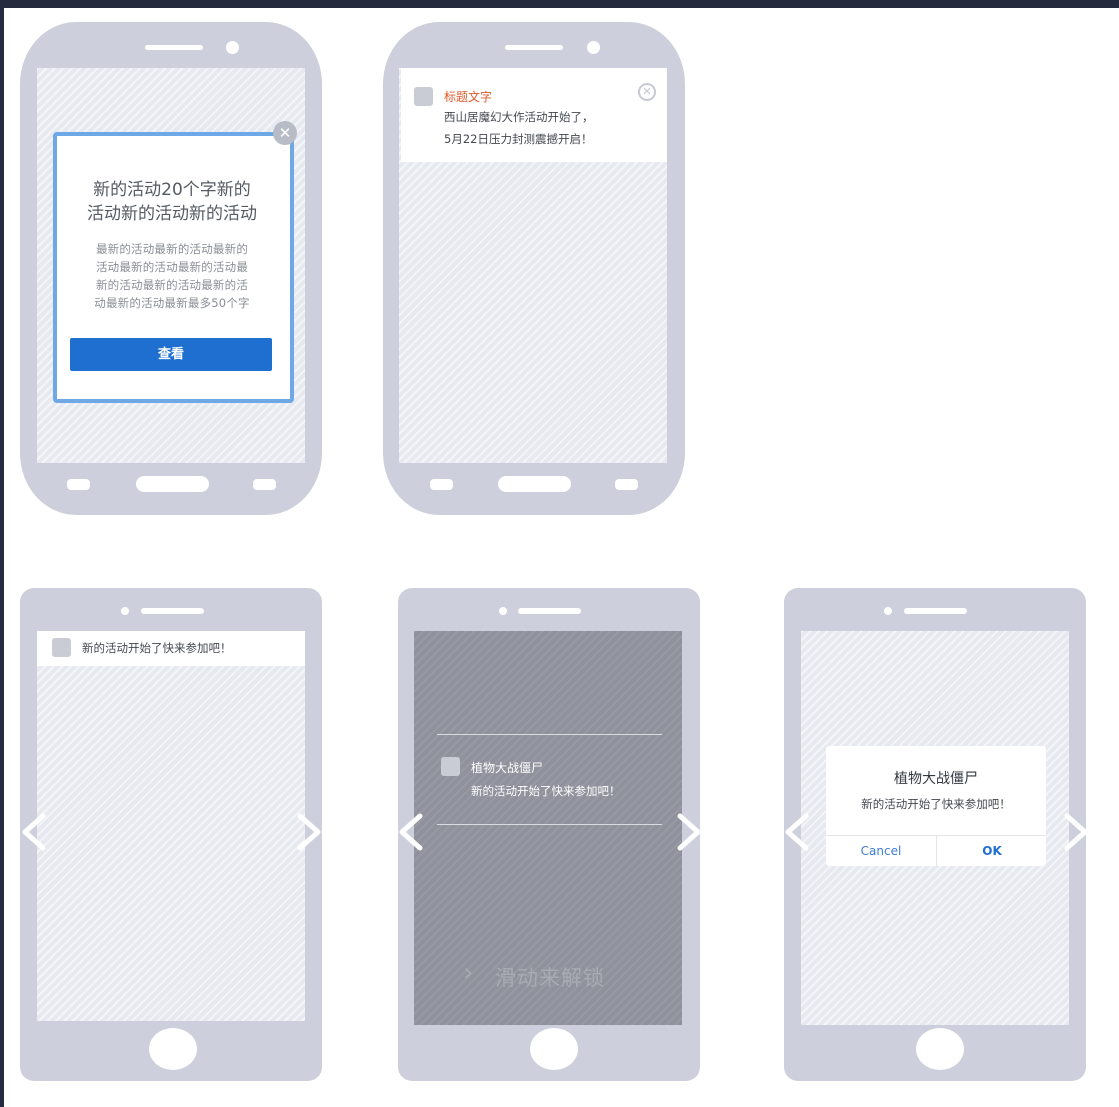  I want to click on notification-message: 新的活动开始了快来参加吧！, so click(546, 791).